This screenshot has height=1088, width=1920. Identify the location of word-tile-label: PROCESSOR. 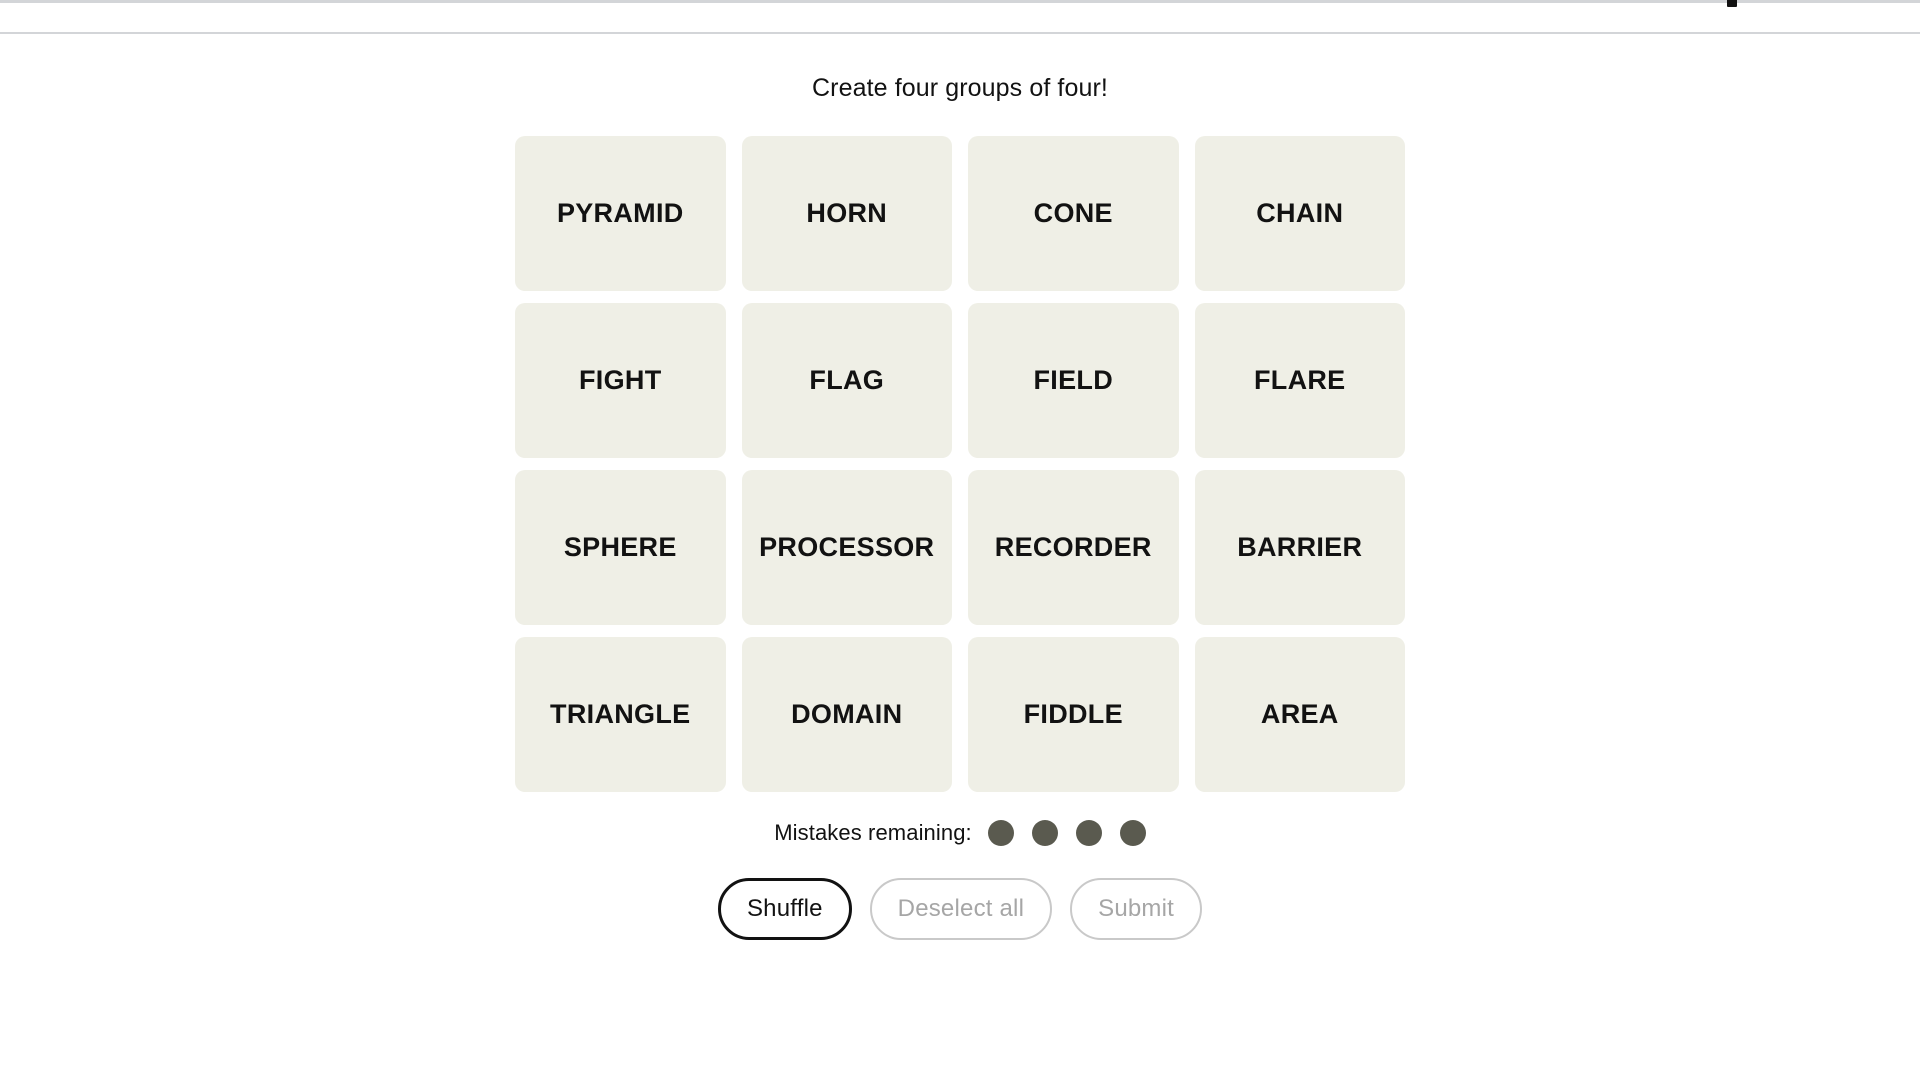
(847, 547).